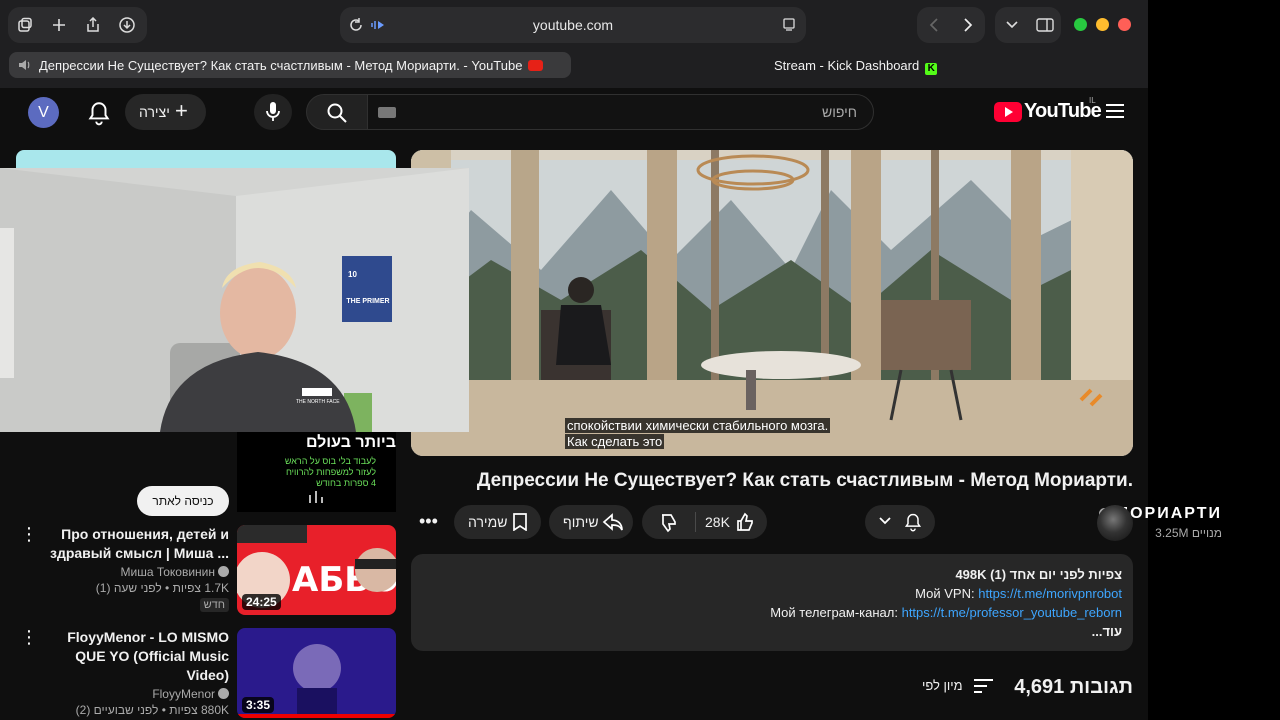 The width and height of the screenshot is (1280, 720). What do you see at coordinates (346, 483) in the screenshot?
I see `ad-line: 4 ספרות בחודש` at bounding box center [346, 483].